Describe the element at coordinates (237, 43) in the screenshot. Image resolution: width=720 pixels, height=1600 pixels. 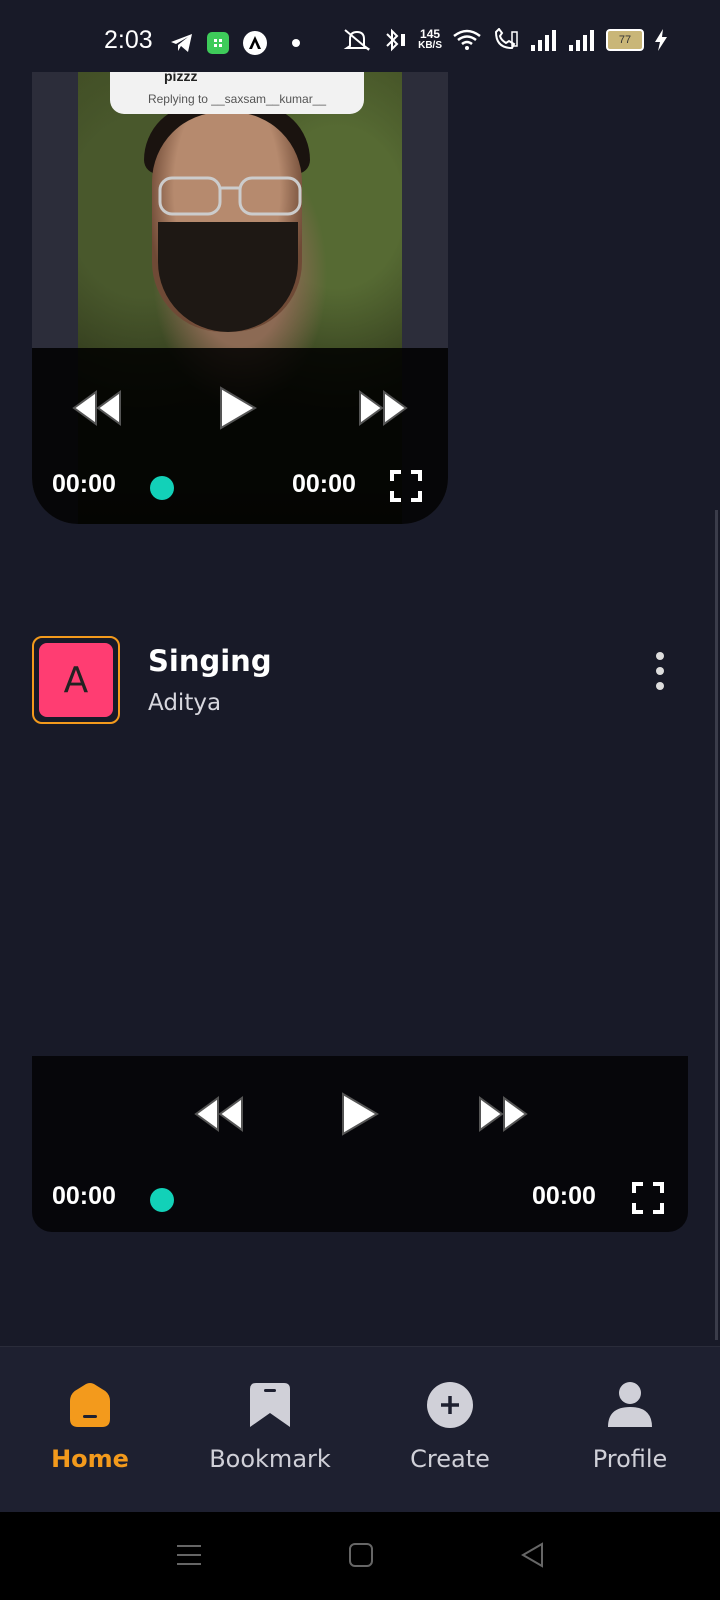
I see `status-notification-icons` at that location.